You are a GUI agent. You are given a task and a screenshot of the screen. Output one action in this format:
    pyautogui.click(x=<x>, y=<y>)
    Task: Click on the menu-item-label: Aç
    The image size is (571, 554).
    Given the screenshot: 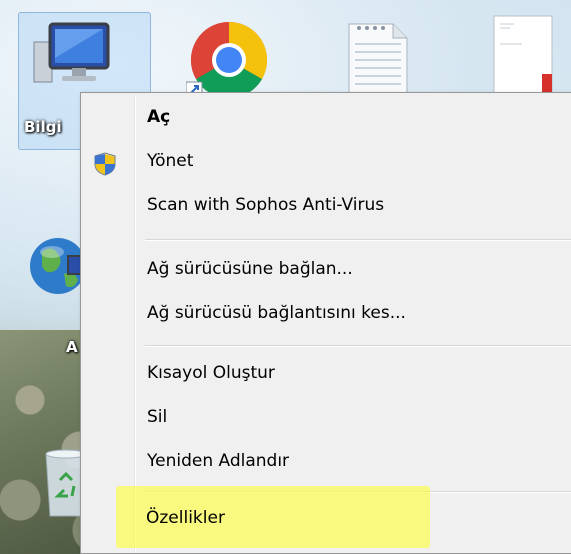 What is the action you would take?
    pyautogui.click(x=159, y=117)
    